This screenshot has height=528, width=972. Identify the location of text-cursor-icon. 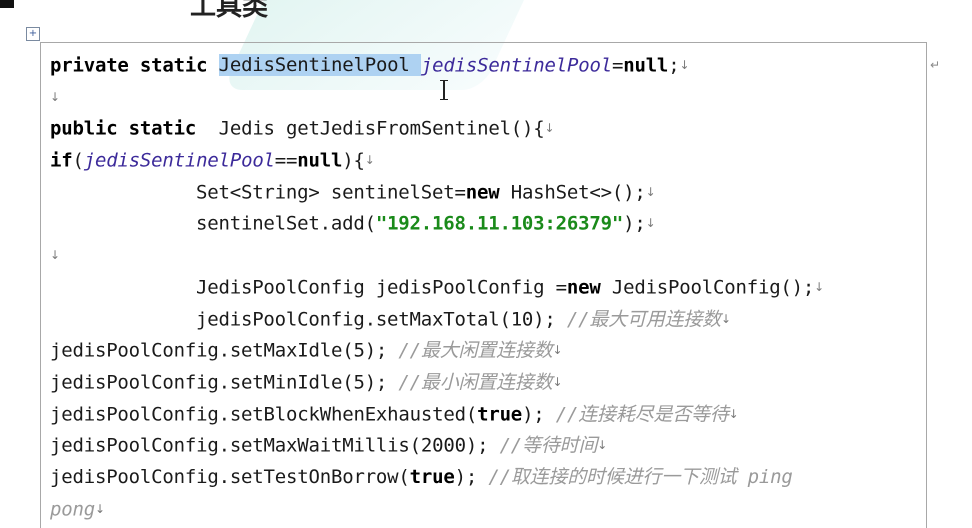
(444, 90).